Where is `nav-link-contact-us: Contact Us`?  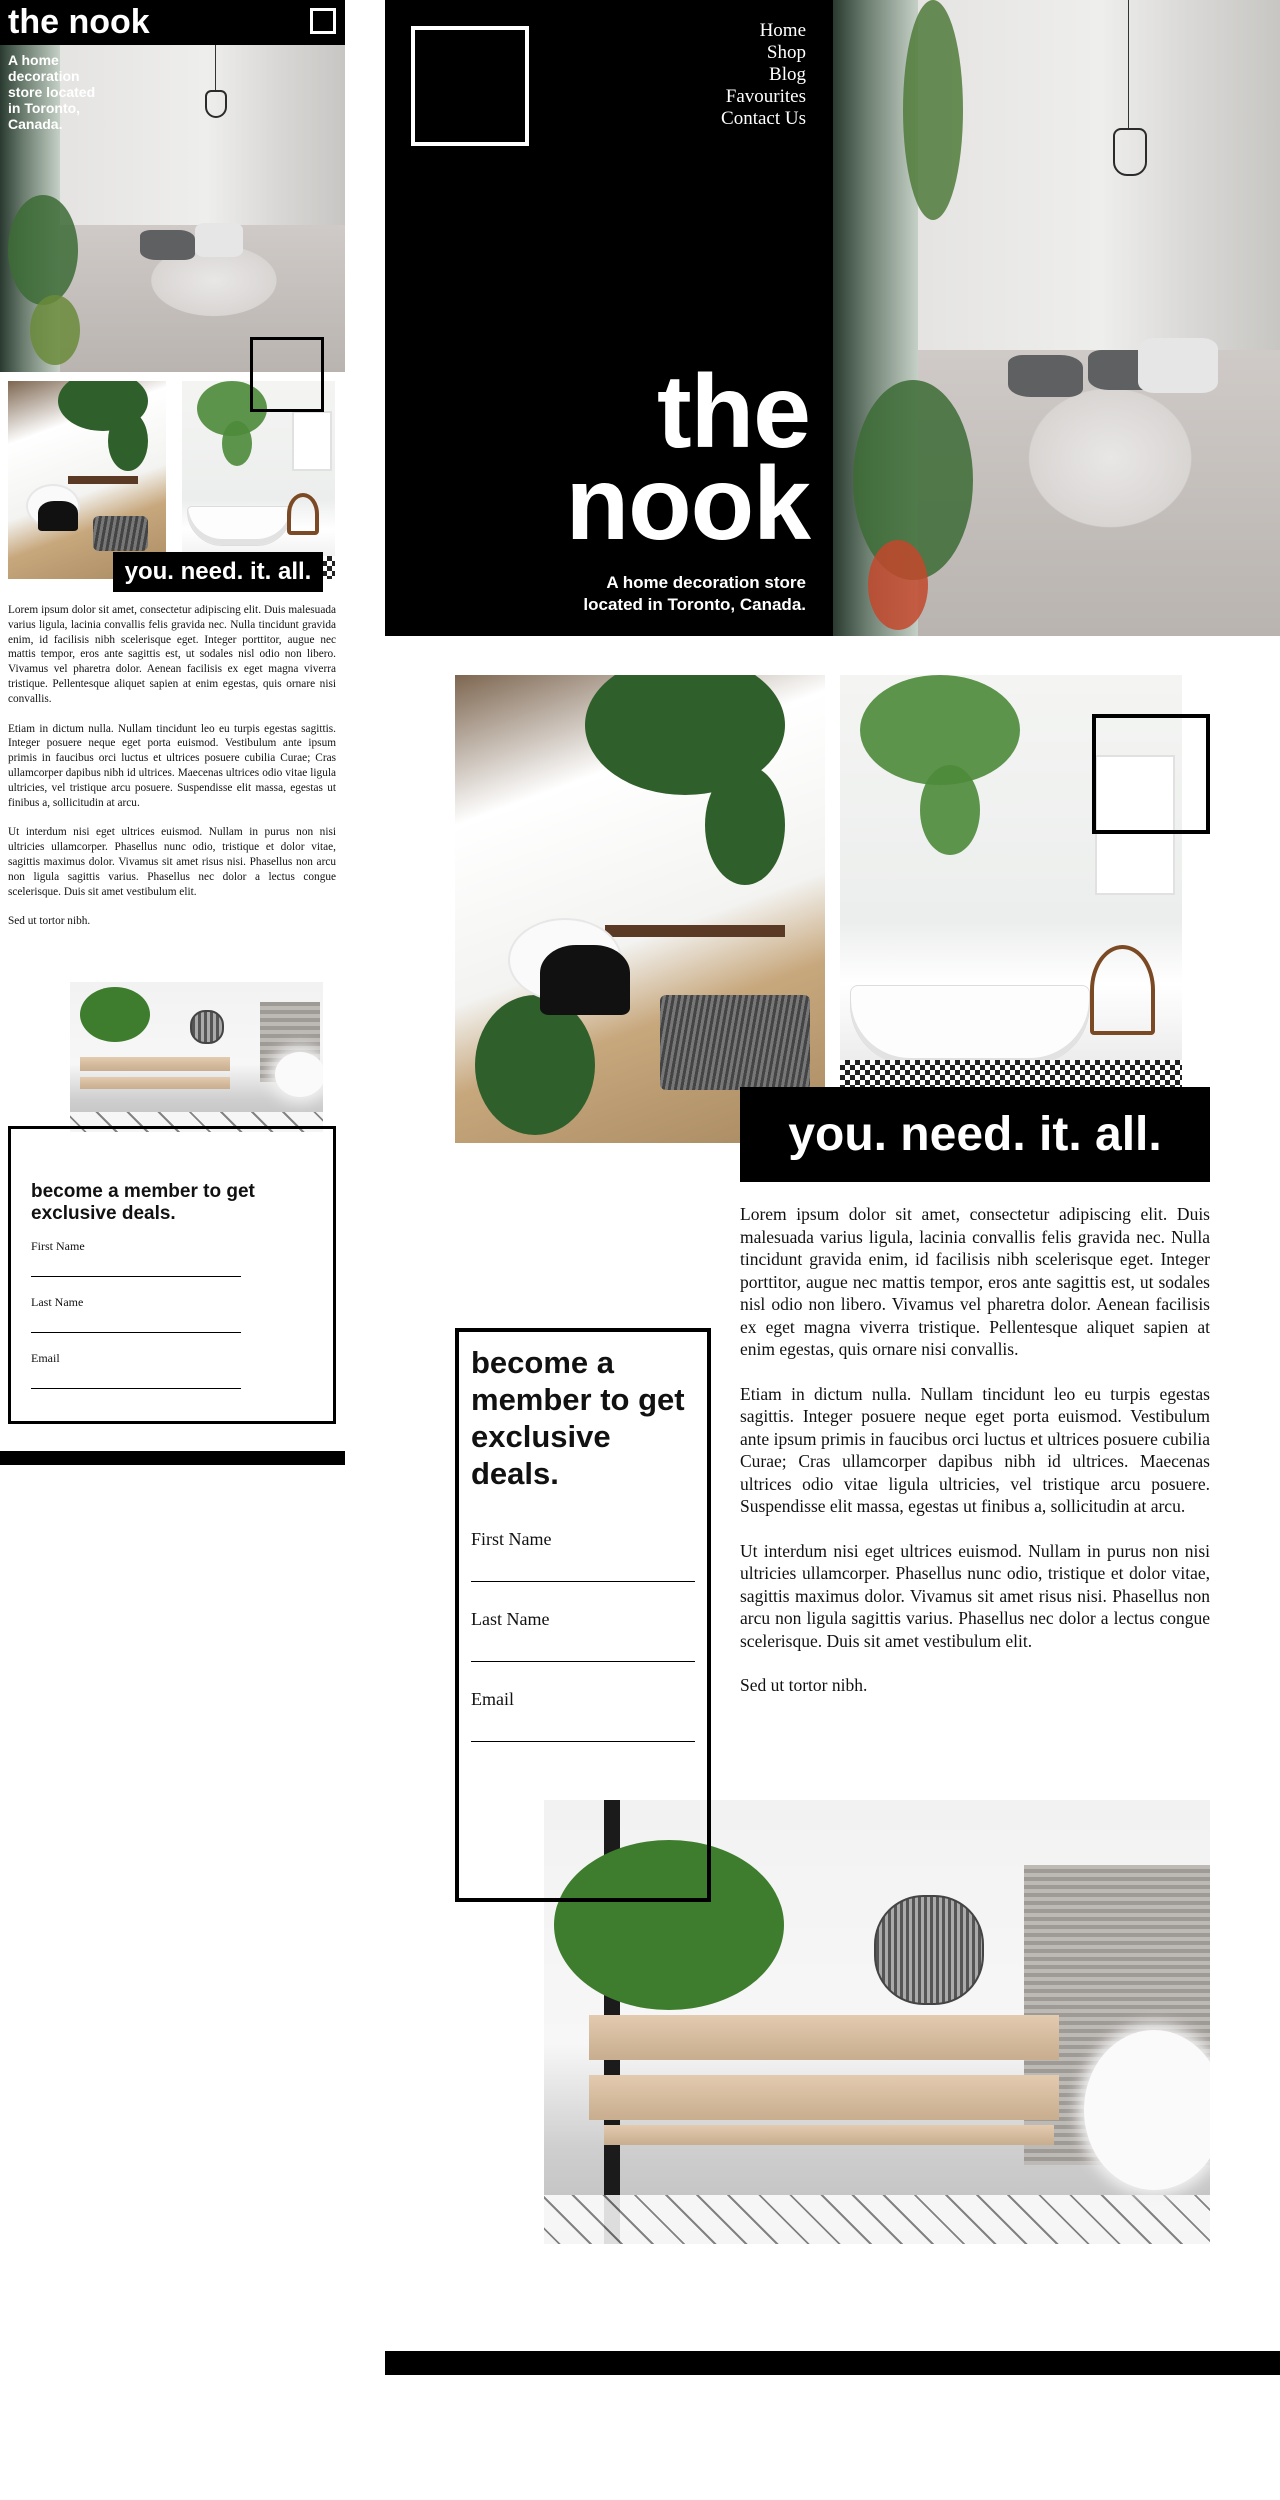
nav-link-contact-us: Contact Us is located at coordinates (723, 119).